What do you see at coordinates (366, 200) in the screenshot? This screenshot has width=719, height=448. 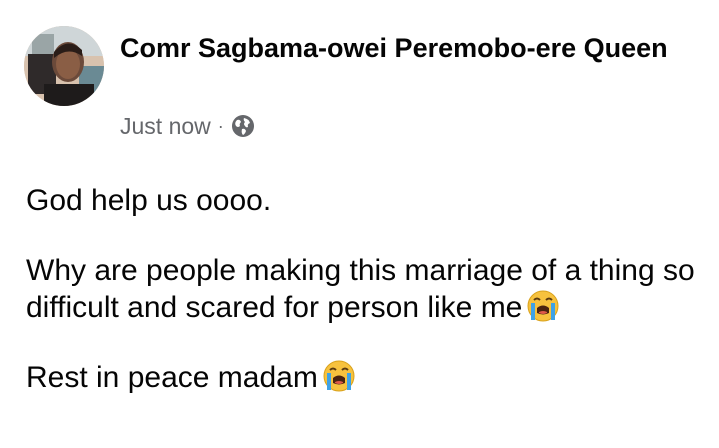 I see `post-paragraph-1: God help us oooo.` at bounding box center [366, 200].